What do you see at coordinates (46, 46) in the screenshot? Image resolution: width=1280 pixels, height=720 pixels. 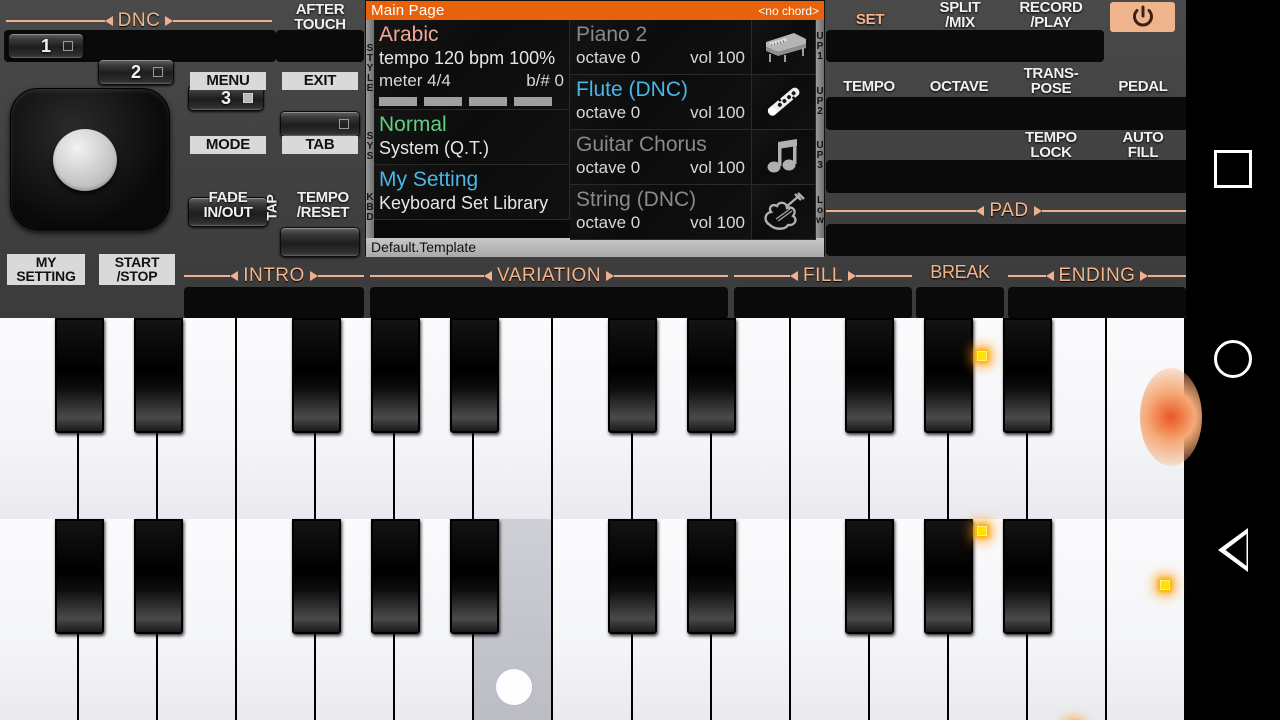 I see `dnc-button-1: 1` at bounding box center [46, 46].